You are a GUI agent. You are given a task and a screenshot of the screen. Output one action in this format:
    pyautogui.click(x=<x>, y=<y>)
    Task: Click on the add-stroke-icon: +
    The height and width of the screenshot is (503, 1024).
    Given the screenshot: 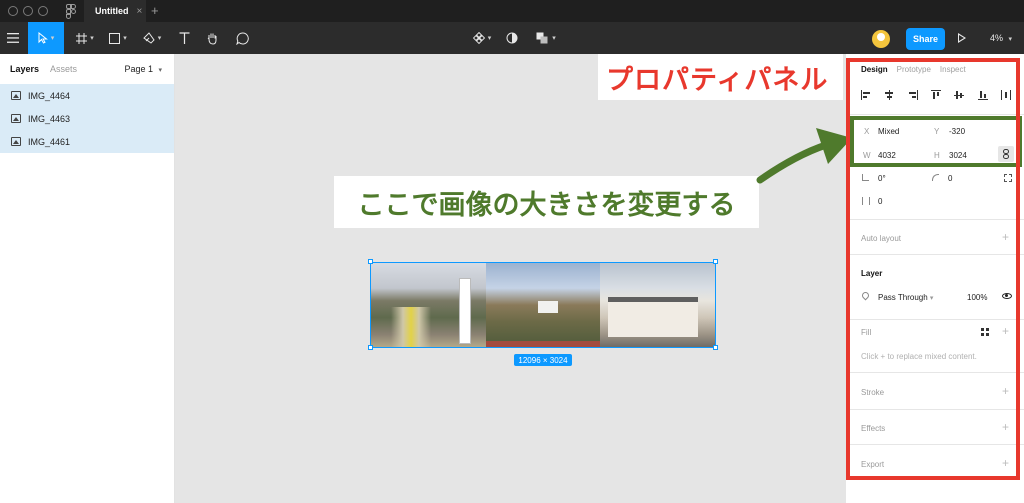 What is the action you would take?
    pyautogui.click(x=1005, y=391)
    